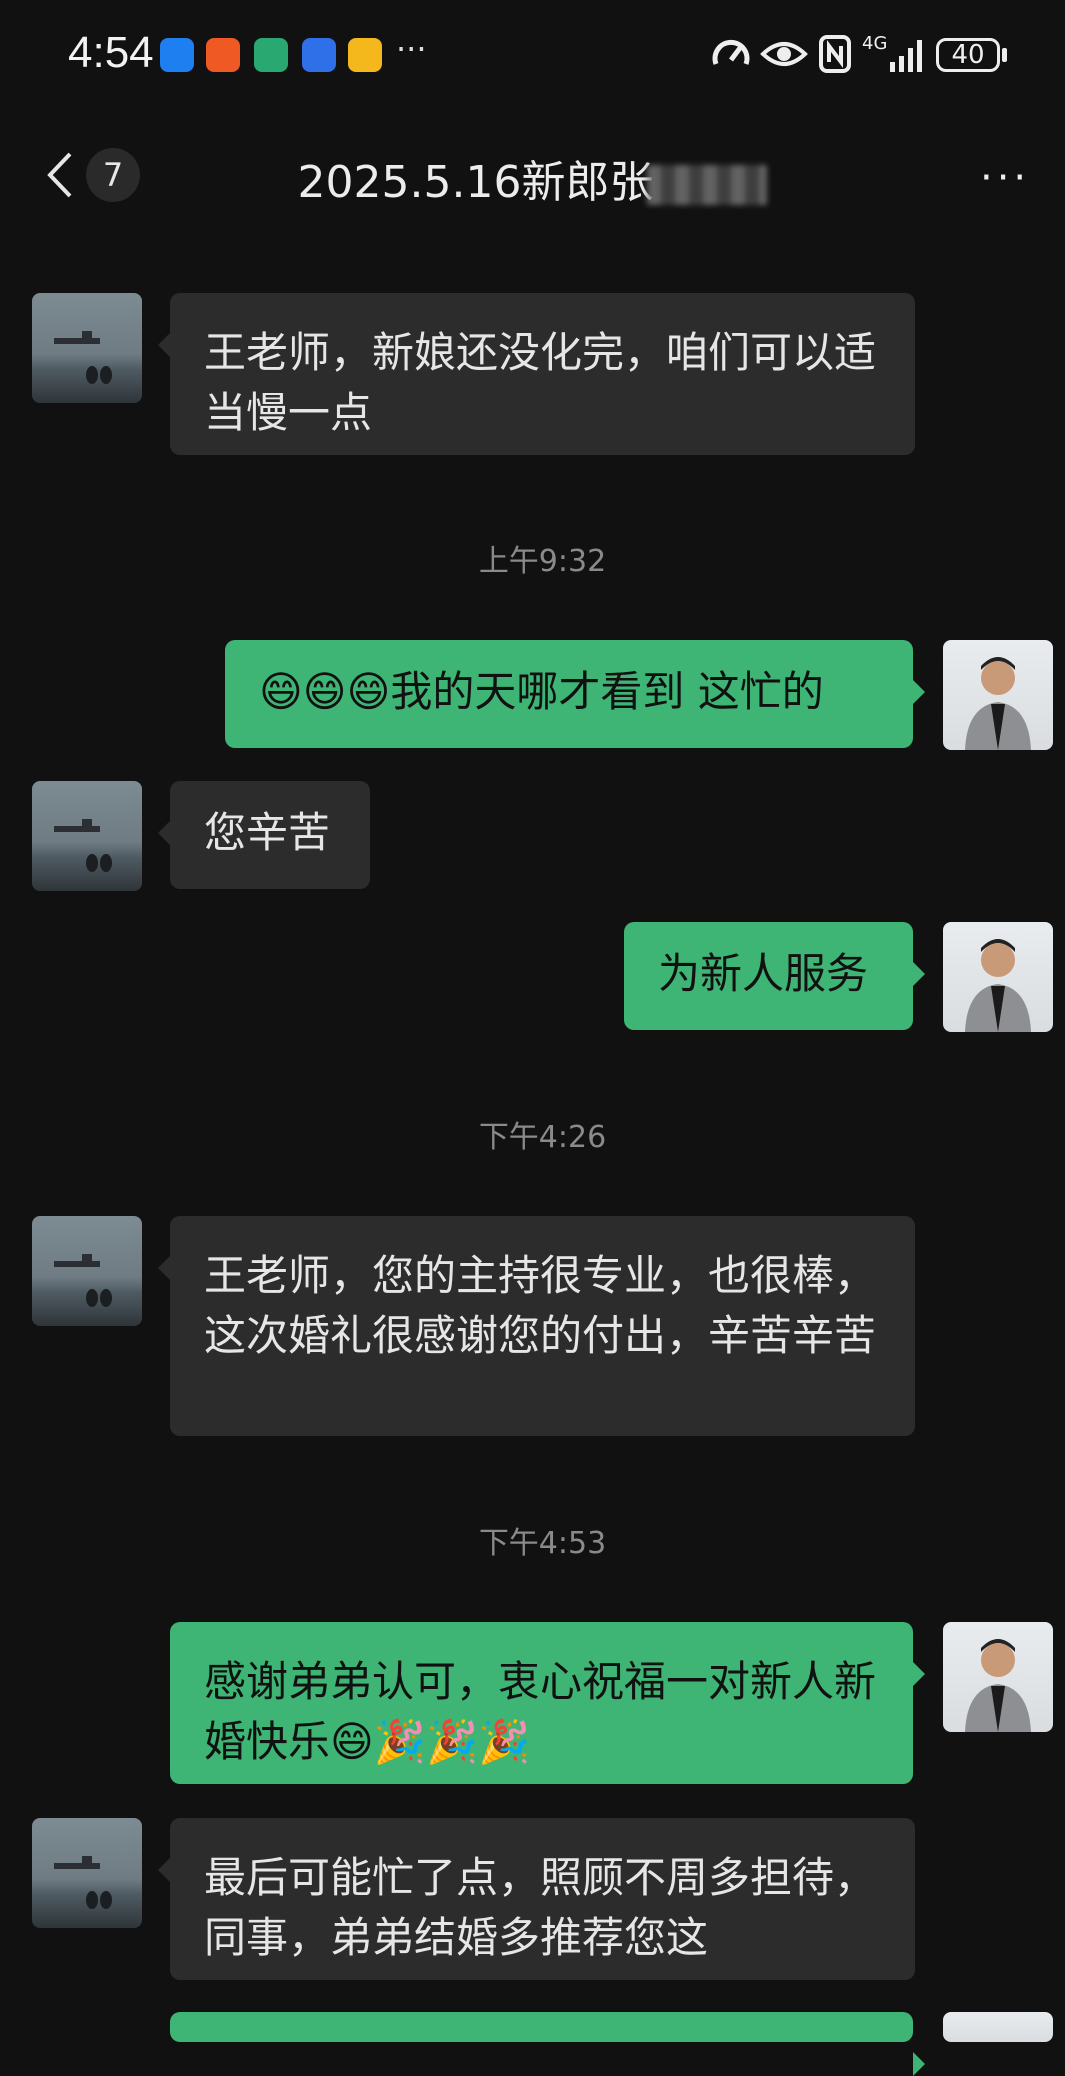 This screenshot has height=2076, width=1065. Describe the element at coordinates (111, 52) in the screenshot. I see `status-time: 4:54` at that location.